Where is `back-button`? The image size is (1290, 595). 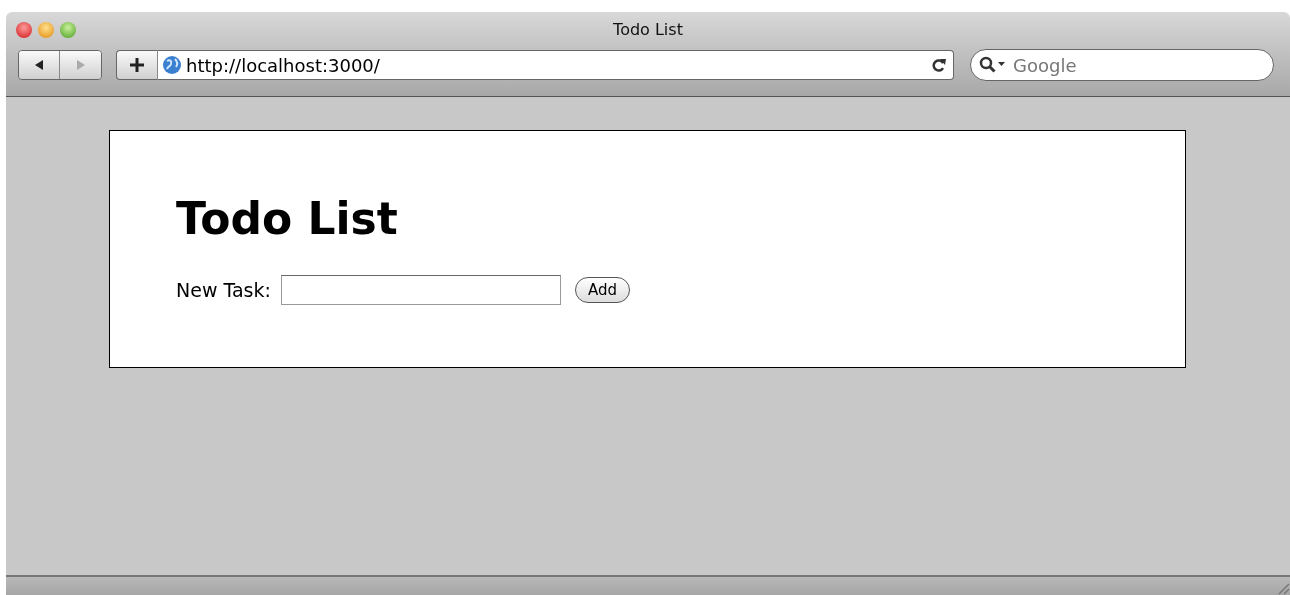 back-button is located at coordinates (39, 65).